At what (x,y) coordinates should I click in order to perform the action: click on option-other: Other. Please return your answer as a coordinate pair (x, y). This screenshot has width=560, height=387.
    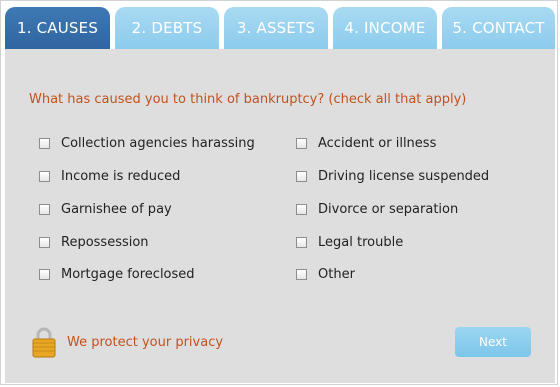
    Looking at the image, I should click on (325, 274).